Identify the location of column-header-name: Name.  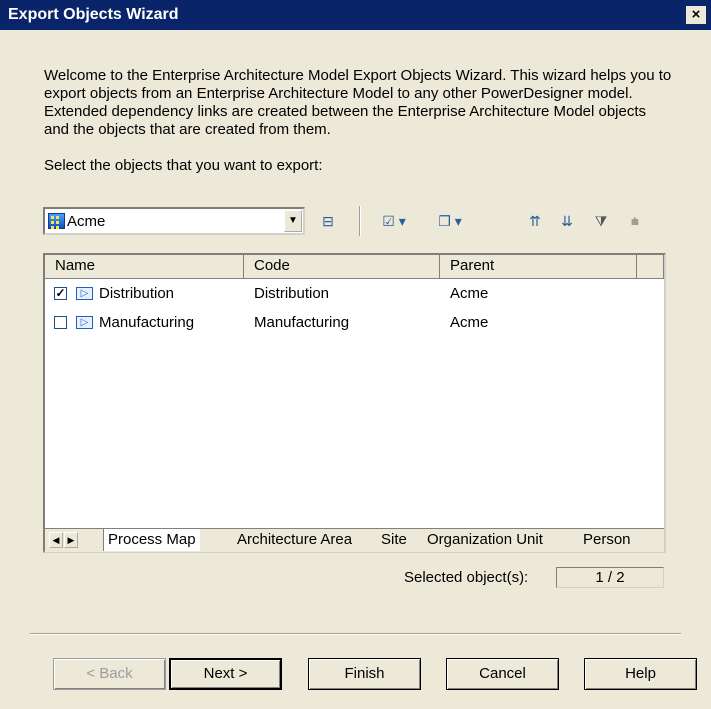
(144, 267).